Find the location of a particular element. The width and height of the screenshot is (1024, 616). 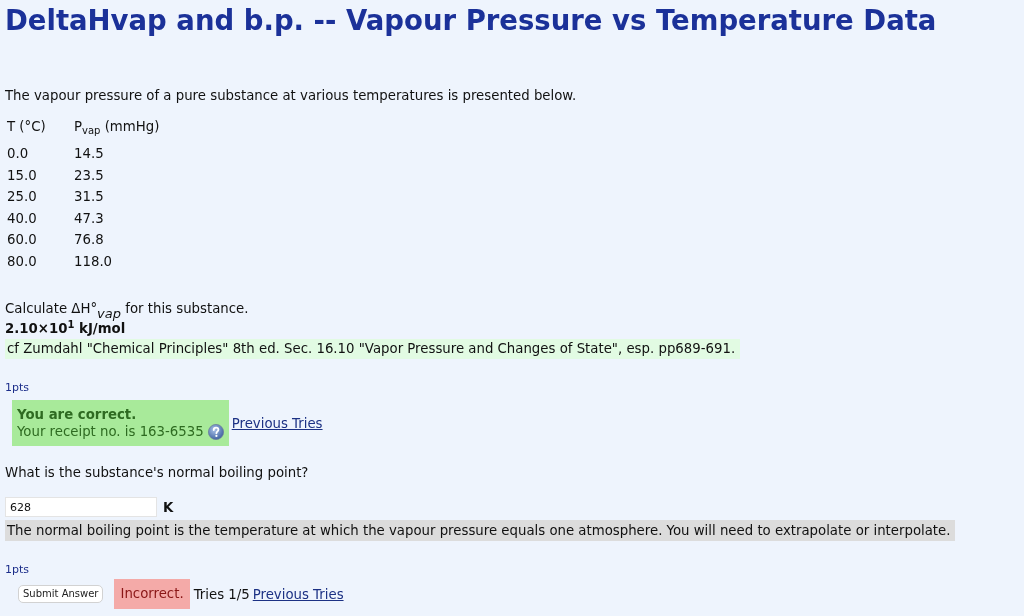

table-cell-text: 31.5 is located at coordinates (89, 197).